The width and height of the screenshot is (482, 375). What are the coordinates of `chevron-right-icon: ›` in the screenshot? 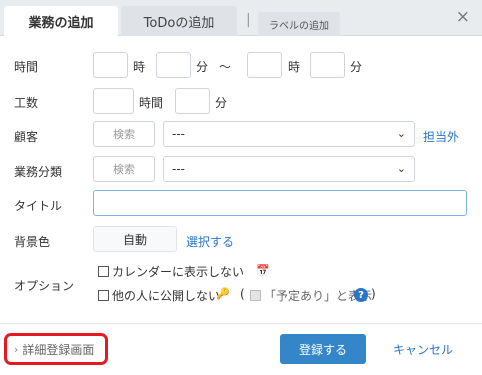 It's located at (16, 349).